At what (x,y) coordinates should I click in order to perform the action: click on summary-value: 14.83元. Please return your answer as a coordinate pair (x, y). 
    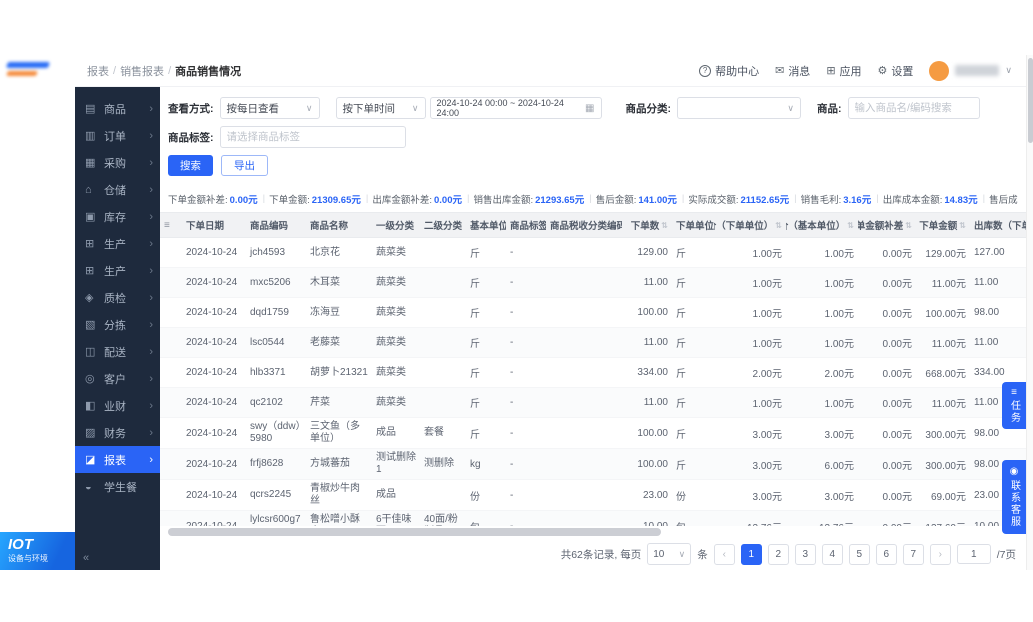
    Looking at the image, I should click on (961, 200).